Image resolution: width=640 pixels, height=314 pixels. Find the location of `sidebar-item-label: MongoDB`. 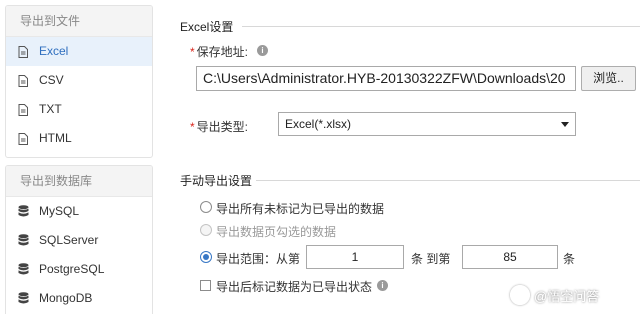

sidebar-item-label: MongoDB is located at coordinates (66, 298).